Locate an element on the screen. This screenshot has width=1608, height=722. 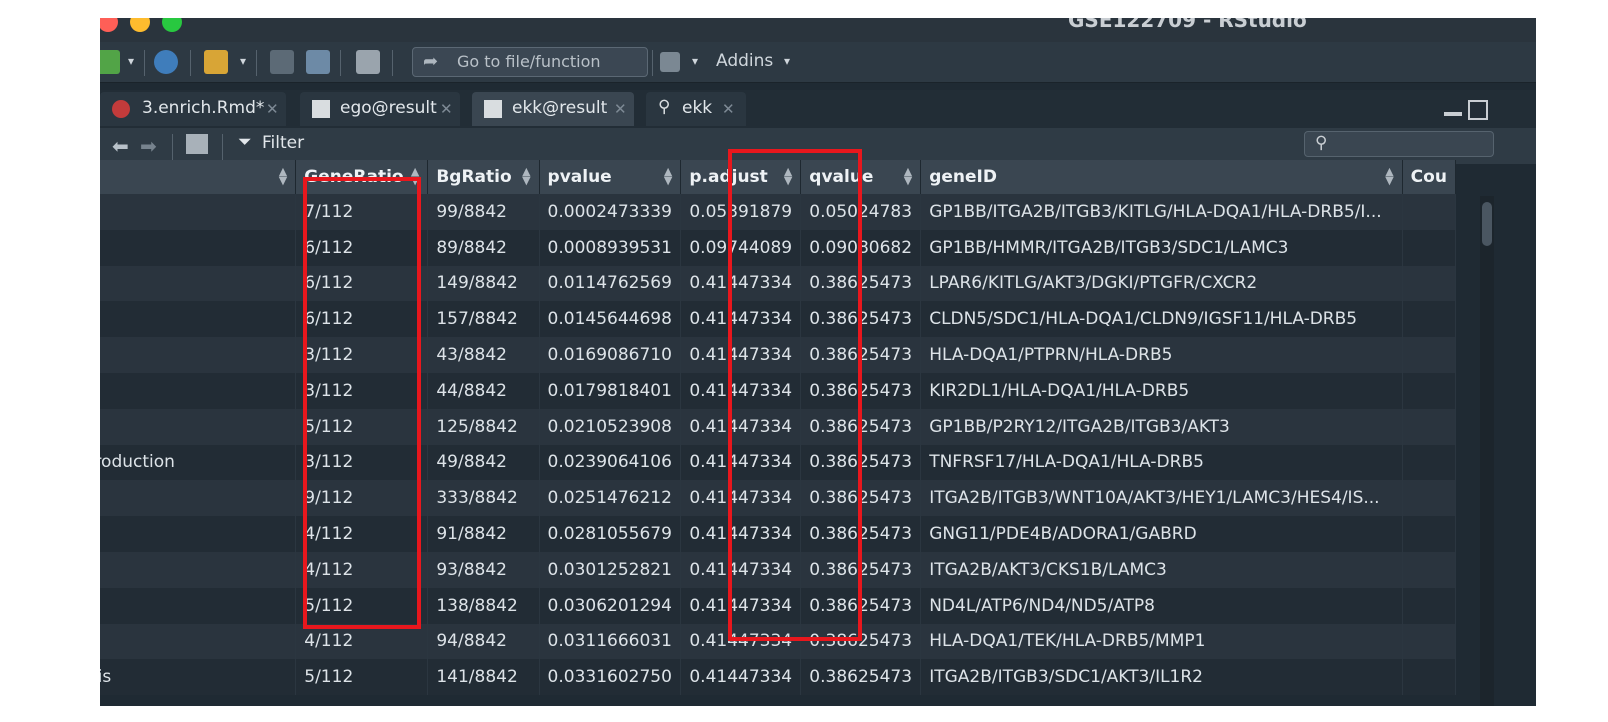
grid-layout-icon is located at coordinates (670, 62).